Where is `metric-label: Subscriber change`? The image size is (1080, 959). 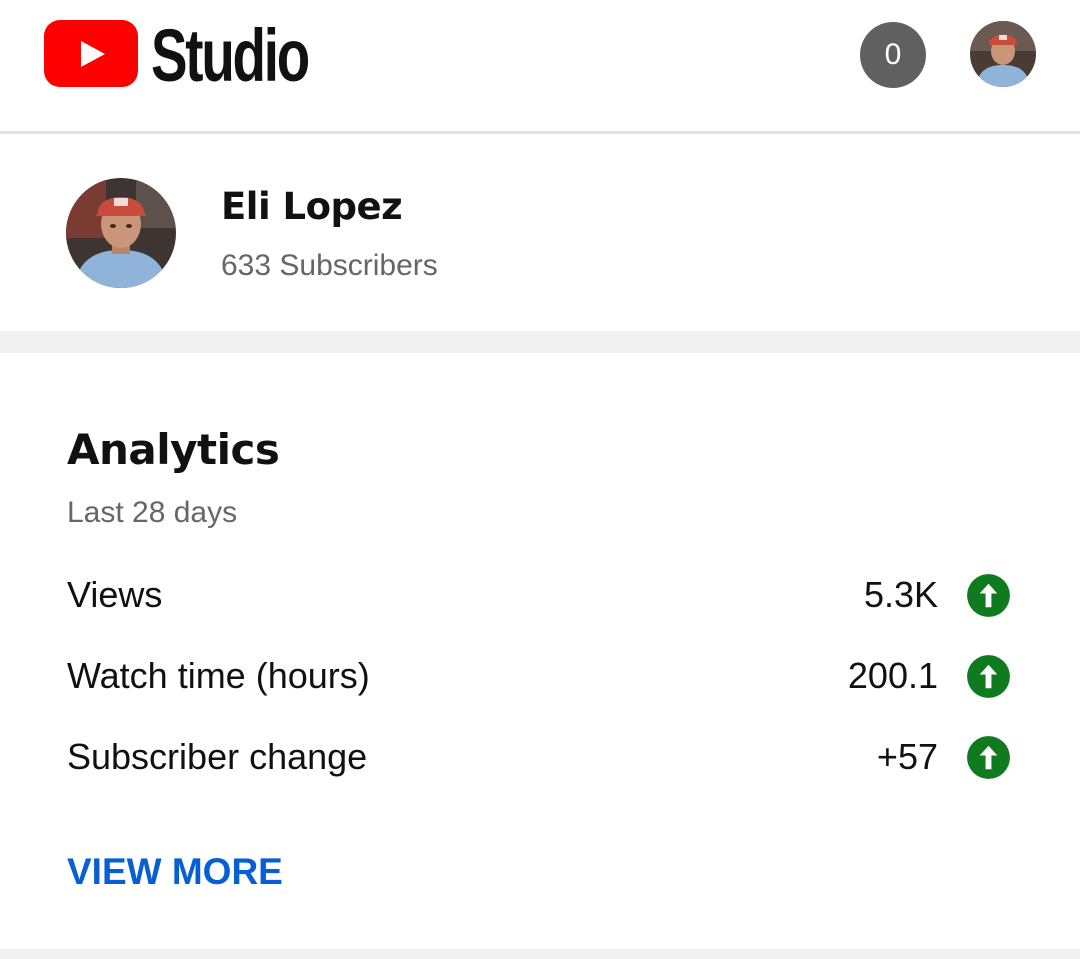
metric-label: Subscriber change is located at coordinates (217, 756).